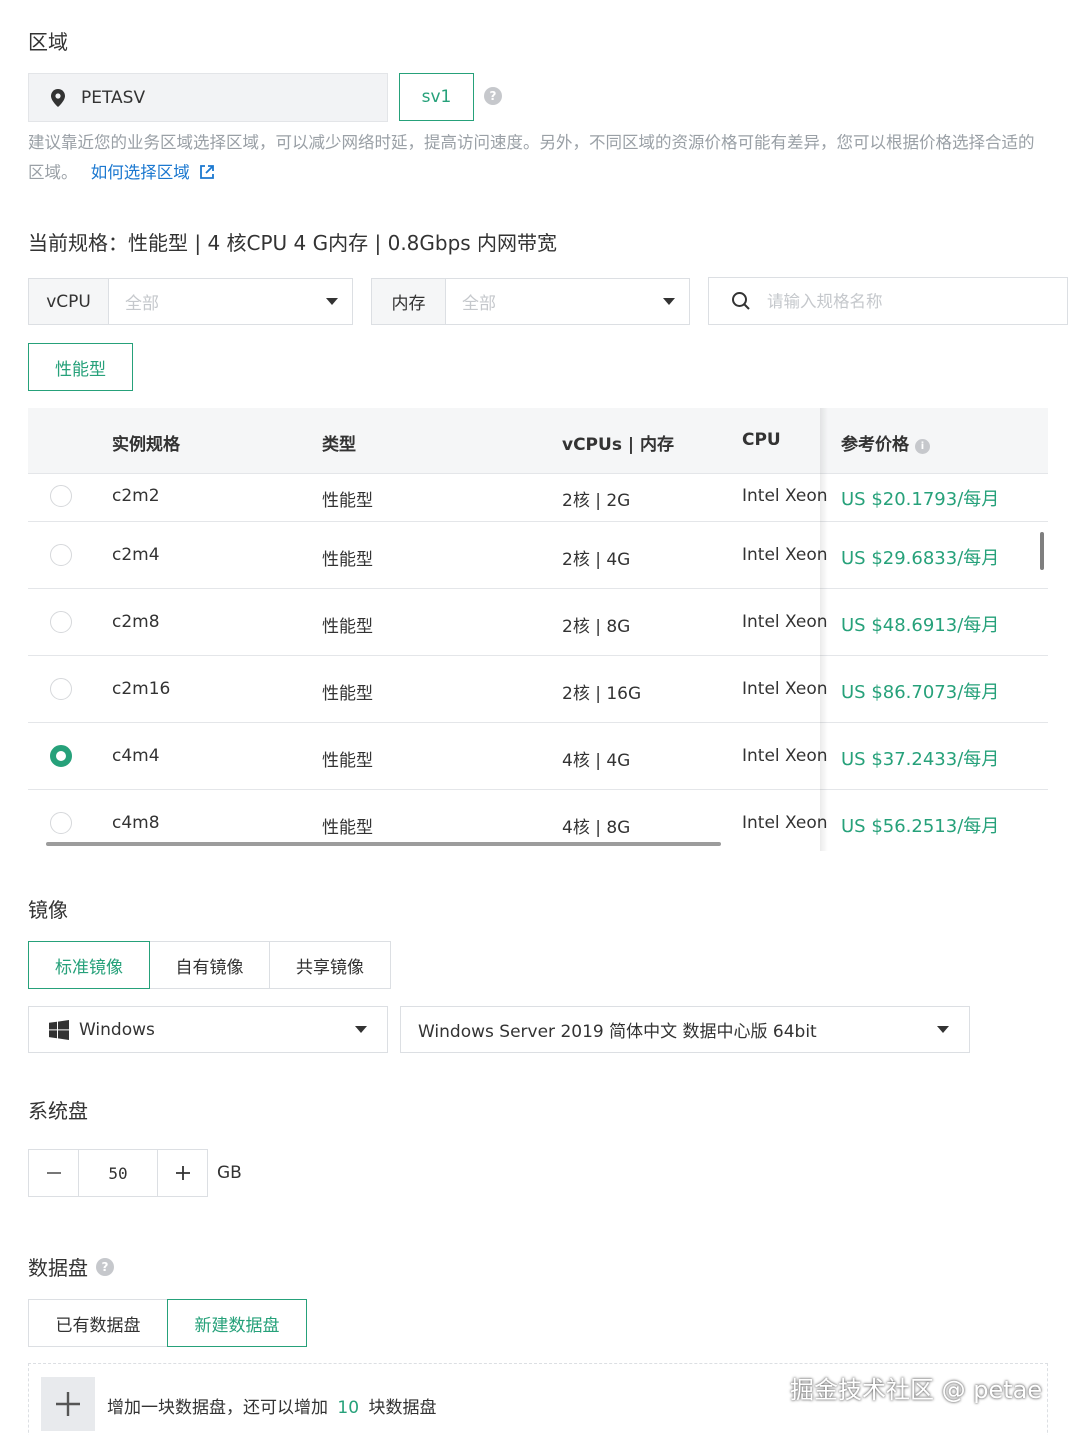  What do you see at coordinates (136, 622) in the screenshot?
I see `row-spec-name: c2m8` at bounding box center [136, 622].